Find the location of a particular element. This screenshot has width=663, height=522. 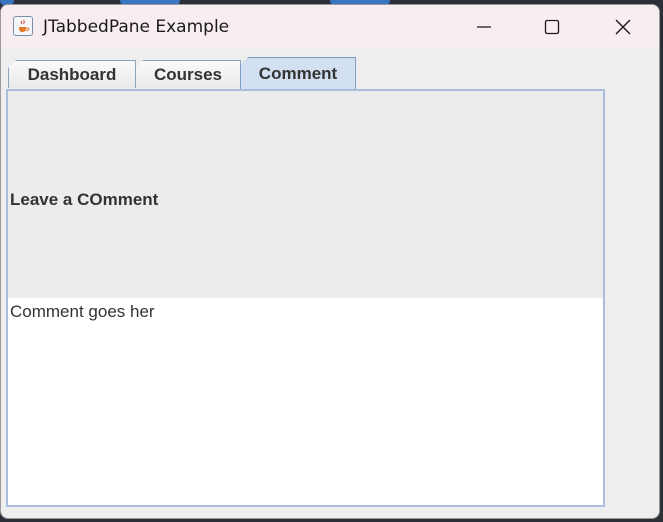

tab-comment-label: Comment is located at coordinates (298, 73).